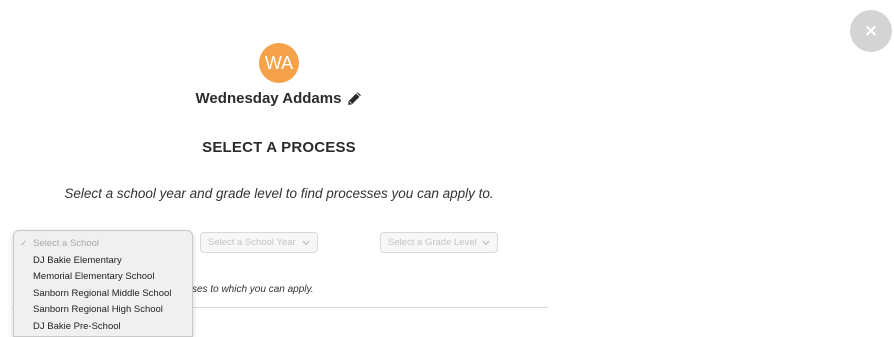 The height and width of the screenshot is (337, 894). Describe the element at coordinates (250, 289) in the screenshot. I see `no-processes-note: sses to which you can apply.` at that location.